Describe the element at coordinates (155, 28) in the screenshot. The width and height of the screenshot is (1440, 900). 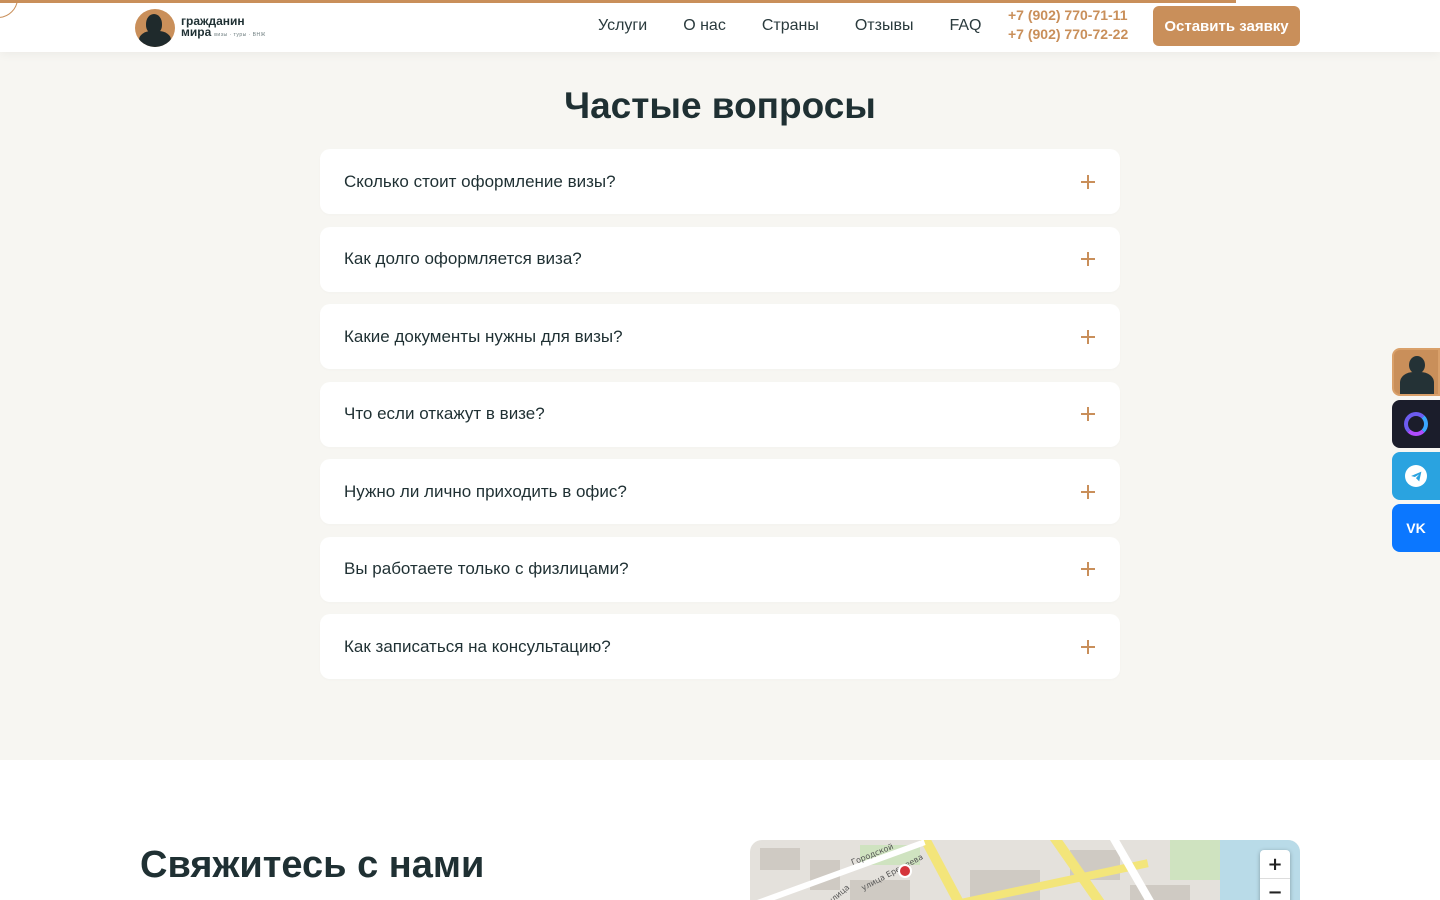
I see `logo-icon` at that location.